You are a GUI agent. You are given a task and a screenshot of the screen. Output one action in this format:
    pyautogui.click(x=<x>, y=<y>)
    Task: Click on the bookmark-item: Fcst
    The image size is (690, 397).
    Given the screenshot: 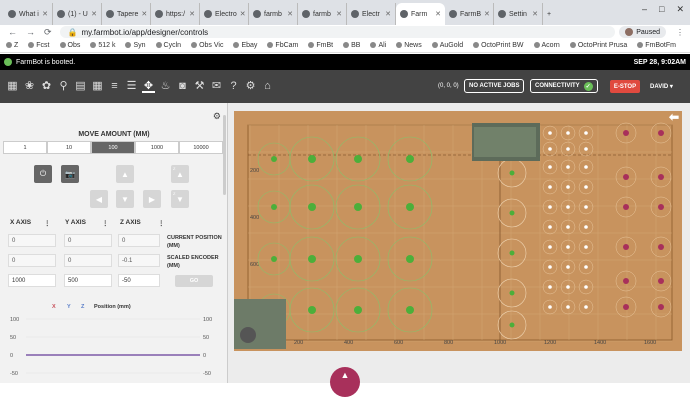 What is the action you would take?
    pyautogui.click(x=39, y=45)
    